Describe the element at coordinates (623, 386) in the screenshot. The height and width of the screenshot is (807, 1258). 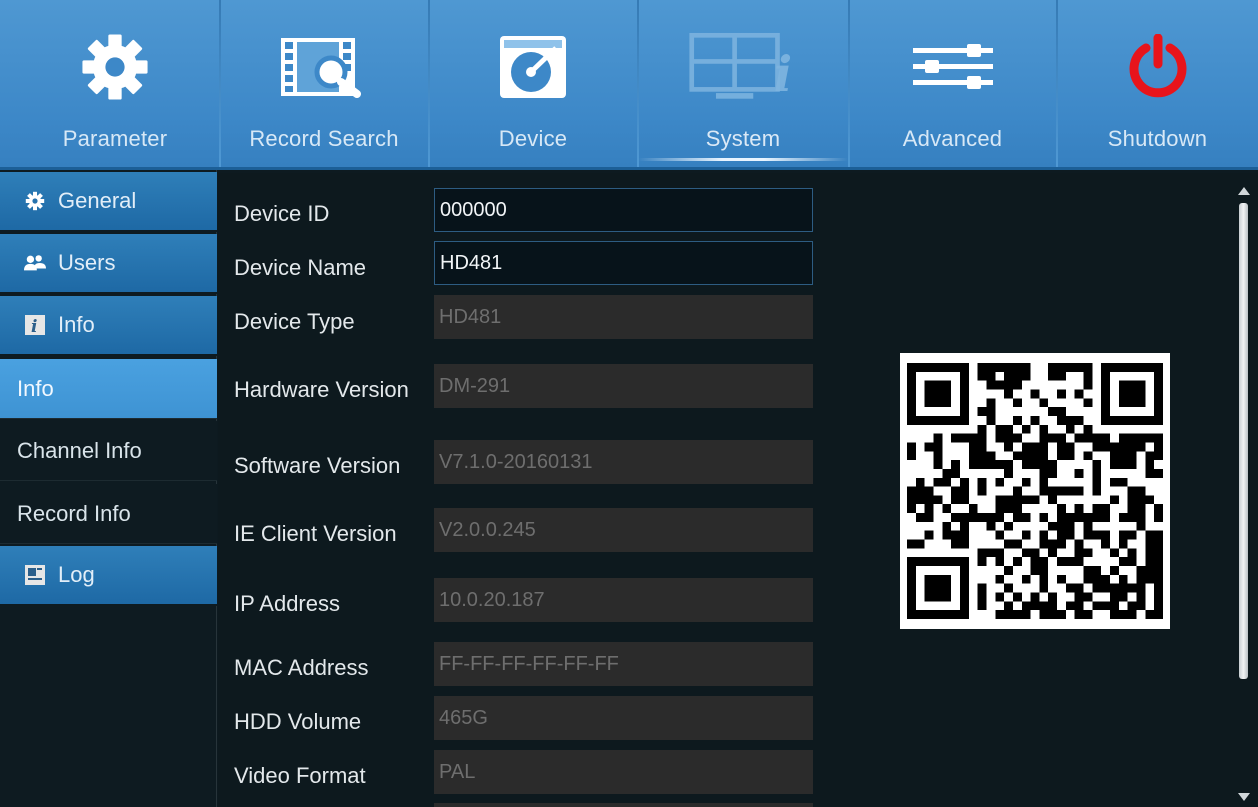
I see `hardware-version-field: DM-291` at that location.